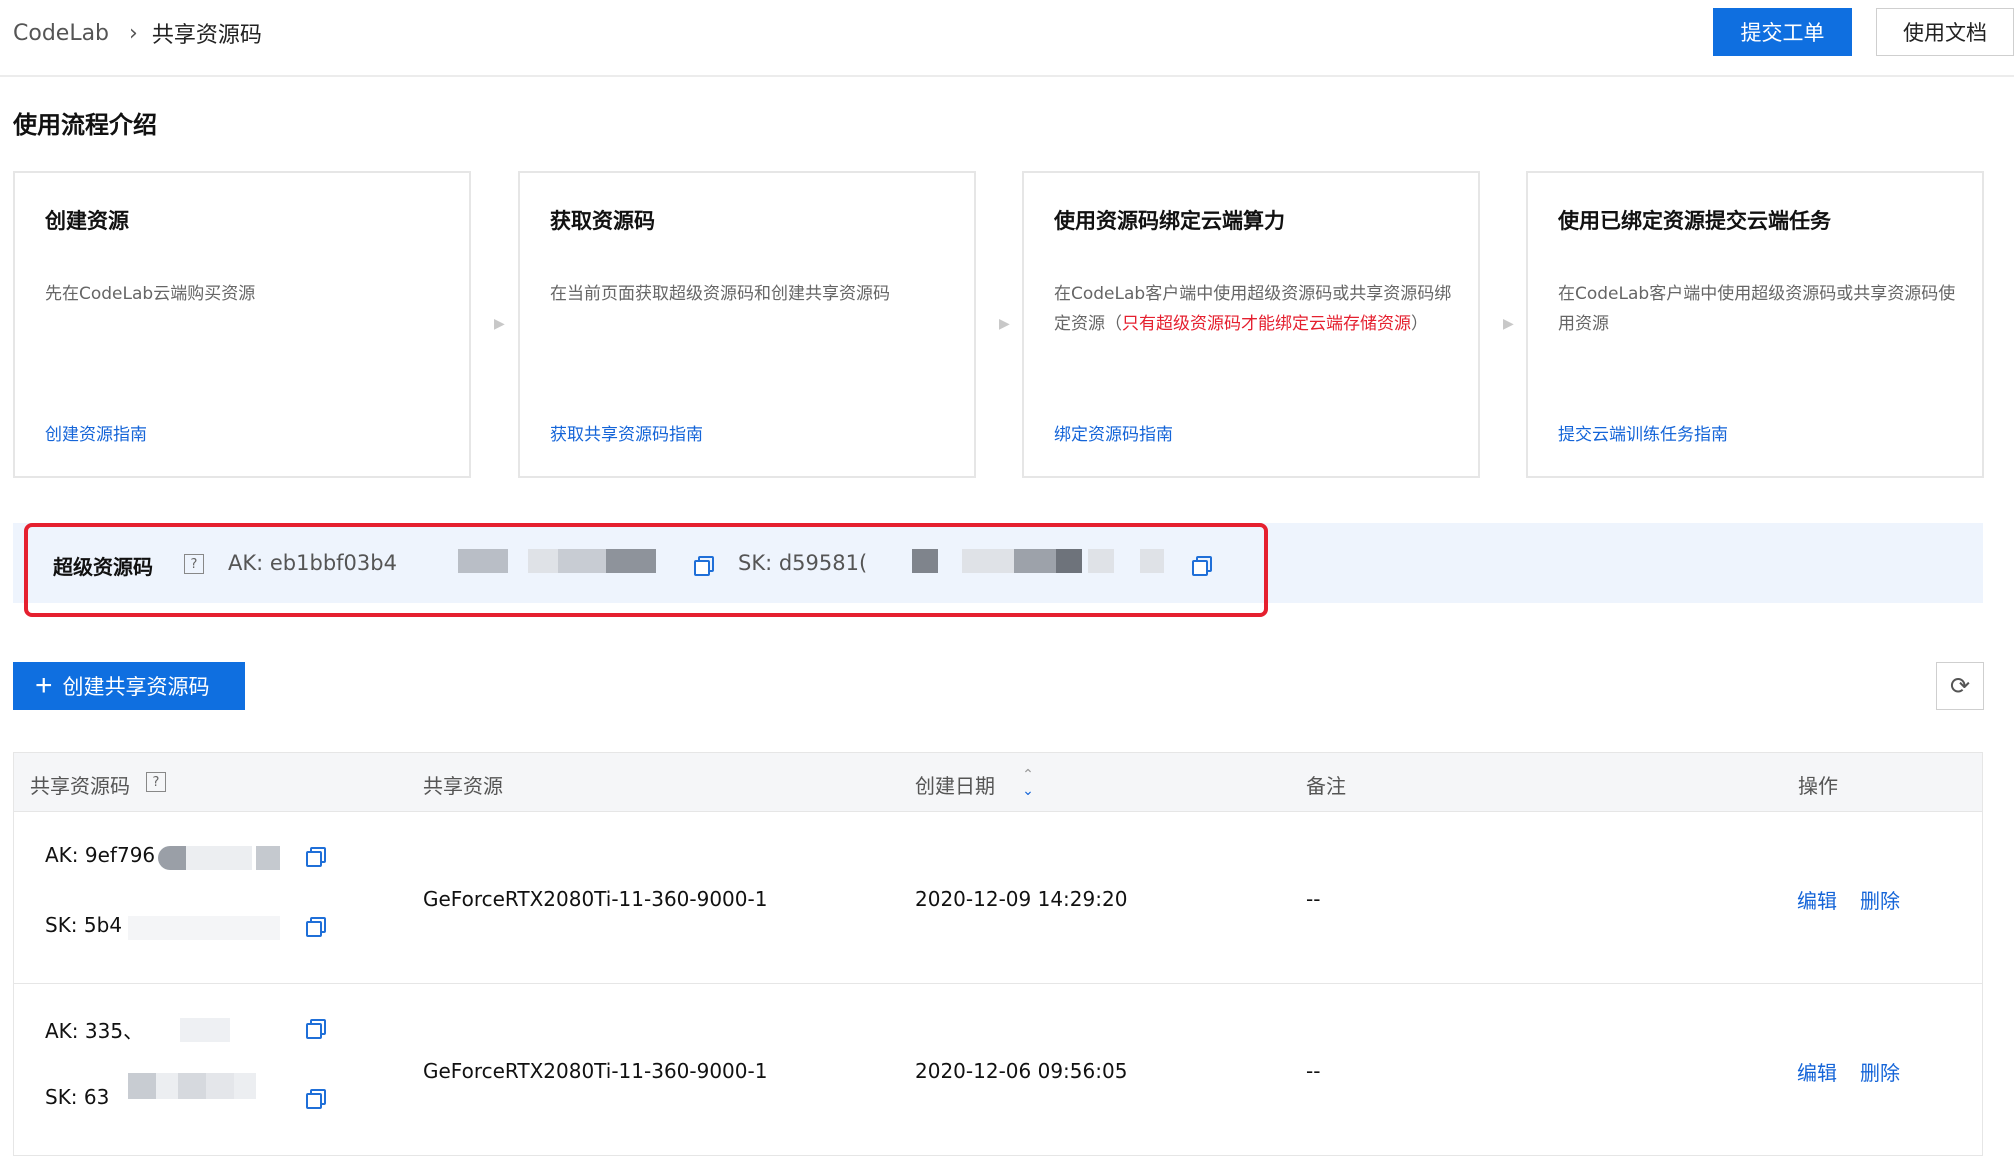 This screenshot has width=2014, height=1164. What do you see at coordinates (1757, 309) in the screenshot?
I see `step-desc: 在CodeLab客户端中使用超级资源码或共享资源码使用资源` at bounding box center [1757, 309].